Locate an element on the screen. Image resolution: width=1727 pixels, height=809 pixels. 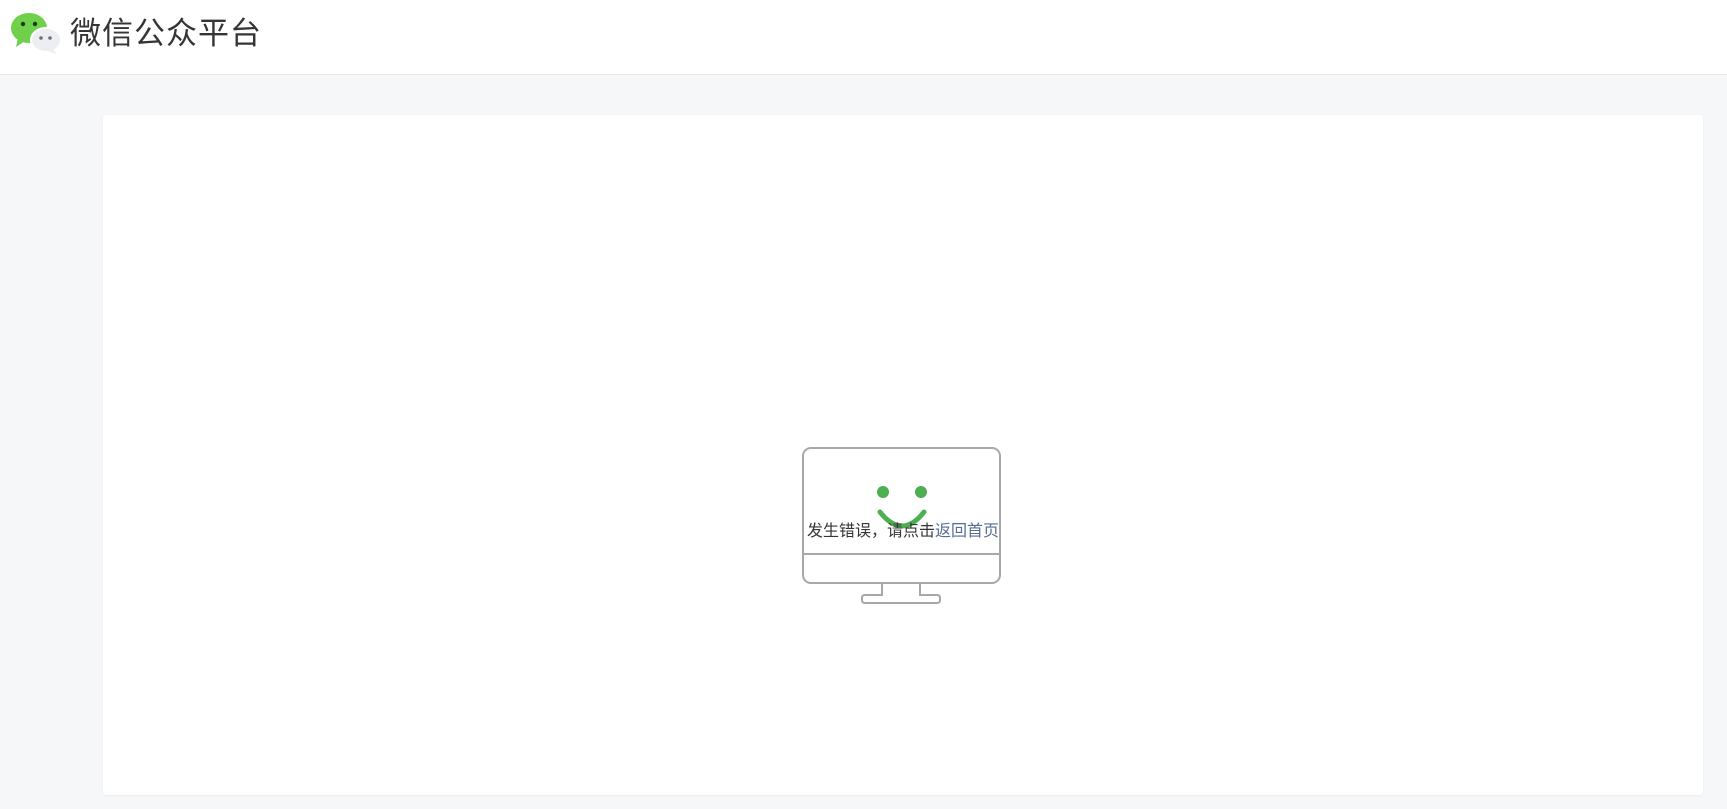
error-illustration is located at coordinates (903, 470).